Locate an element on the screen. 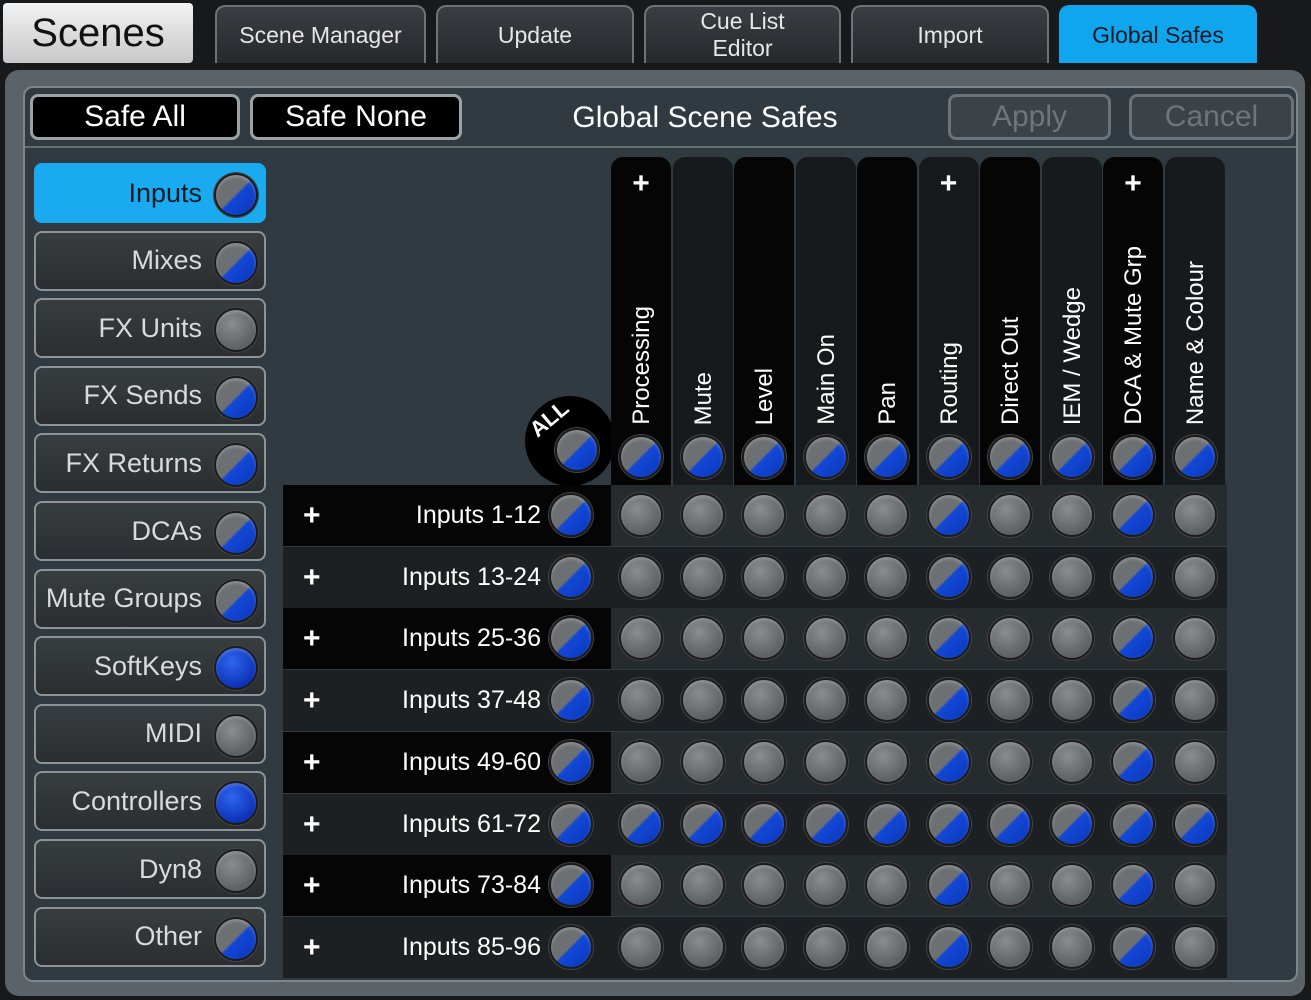 The width and height of the screenshot is (1311, 1000). safe-knob-inputs-61-72-iem-wedge is located at coordinates (1071, 823).